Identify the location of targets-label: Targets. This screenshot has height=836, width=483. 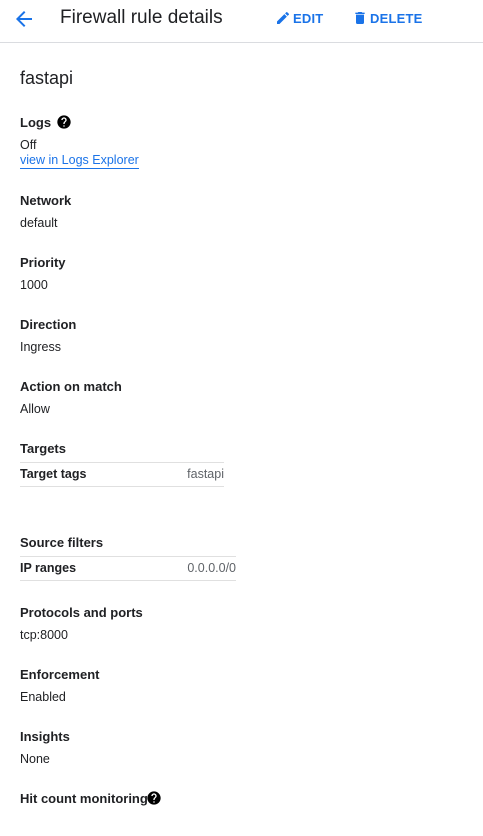
(43, 448).